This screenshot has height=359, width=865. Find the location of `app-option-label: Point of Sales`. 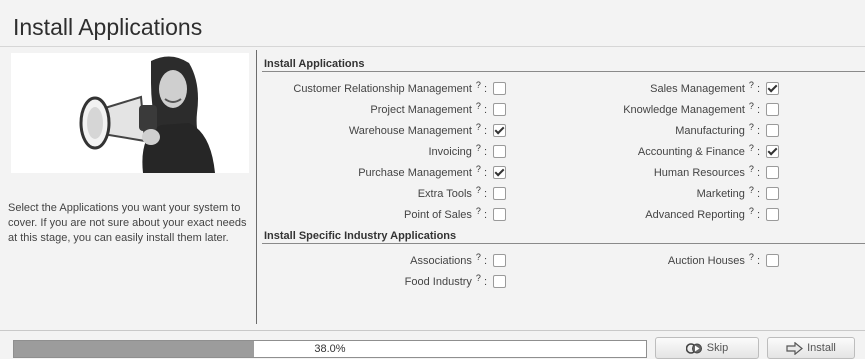

app-option-label: Point of Sales is located at coordinates (438, 214).